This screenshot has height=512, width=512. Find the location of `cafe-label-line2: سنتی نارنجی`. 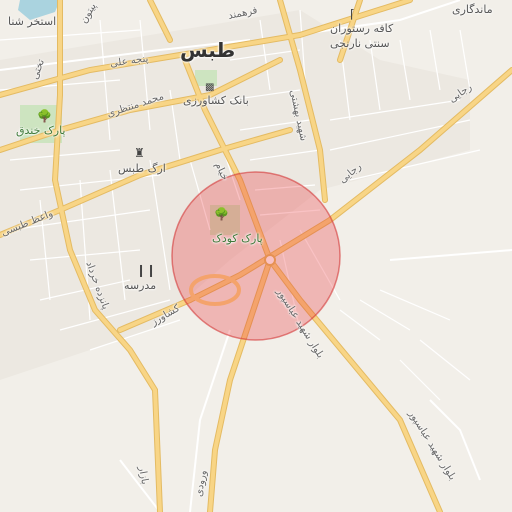

cafe-label-line2: سنتی نارنجی is located at coordinates (360, 43).